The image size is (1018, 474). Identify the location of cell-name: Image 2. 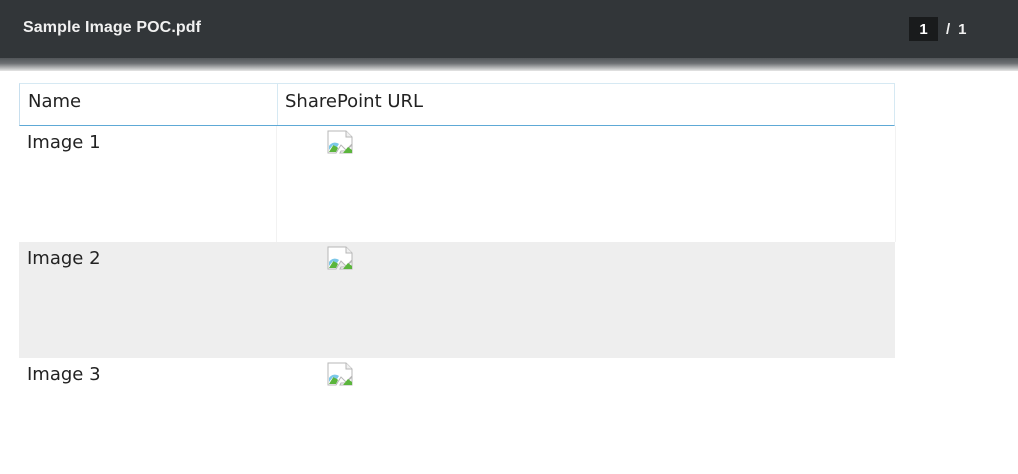
(64, 258).